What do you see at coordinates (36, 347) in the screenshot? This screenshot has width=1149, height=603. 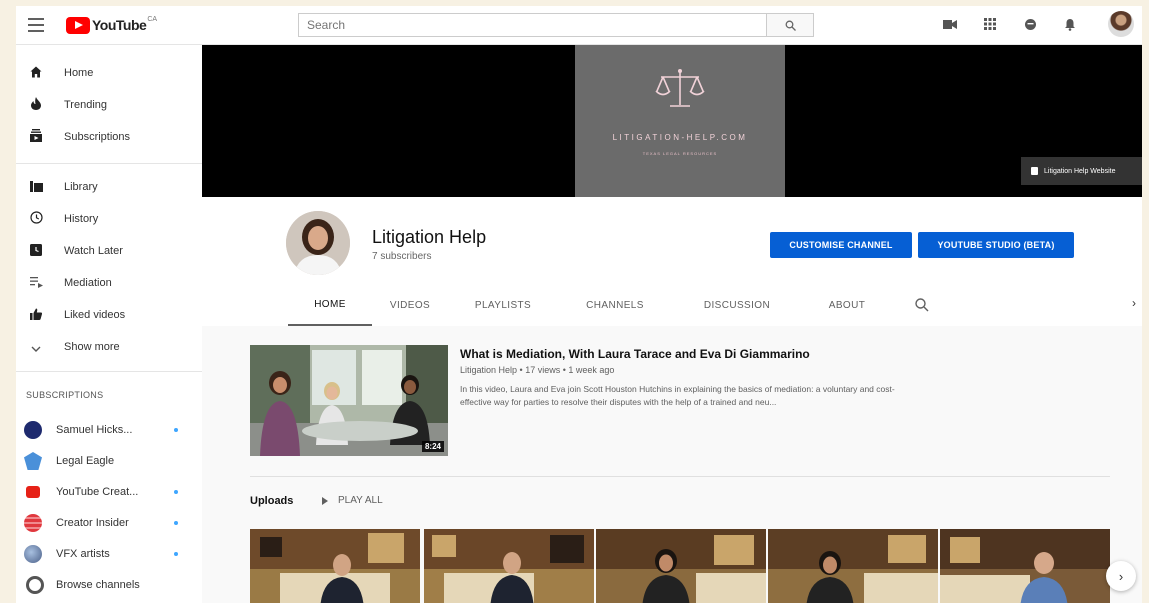 I see `chevron-down-icon` at bounding box center [36, 347].